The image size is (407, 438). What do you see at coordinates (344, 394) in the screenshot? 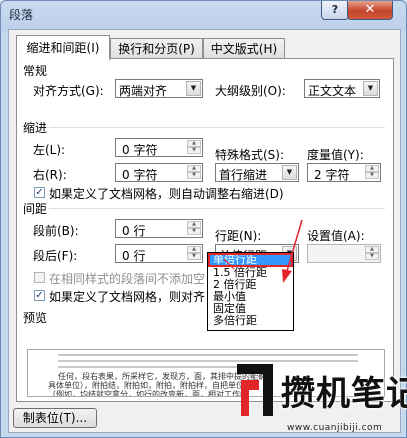
I see `watermark-brand: 攒机笔记` at bounding box center [344, 394].